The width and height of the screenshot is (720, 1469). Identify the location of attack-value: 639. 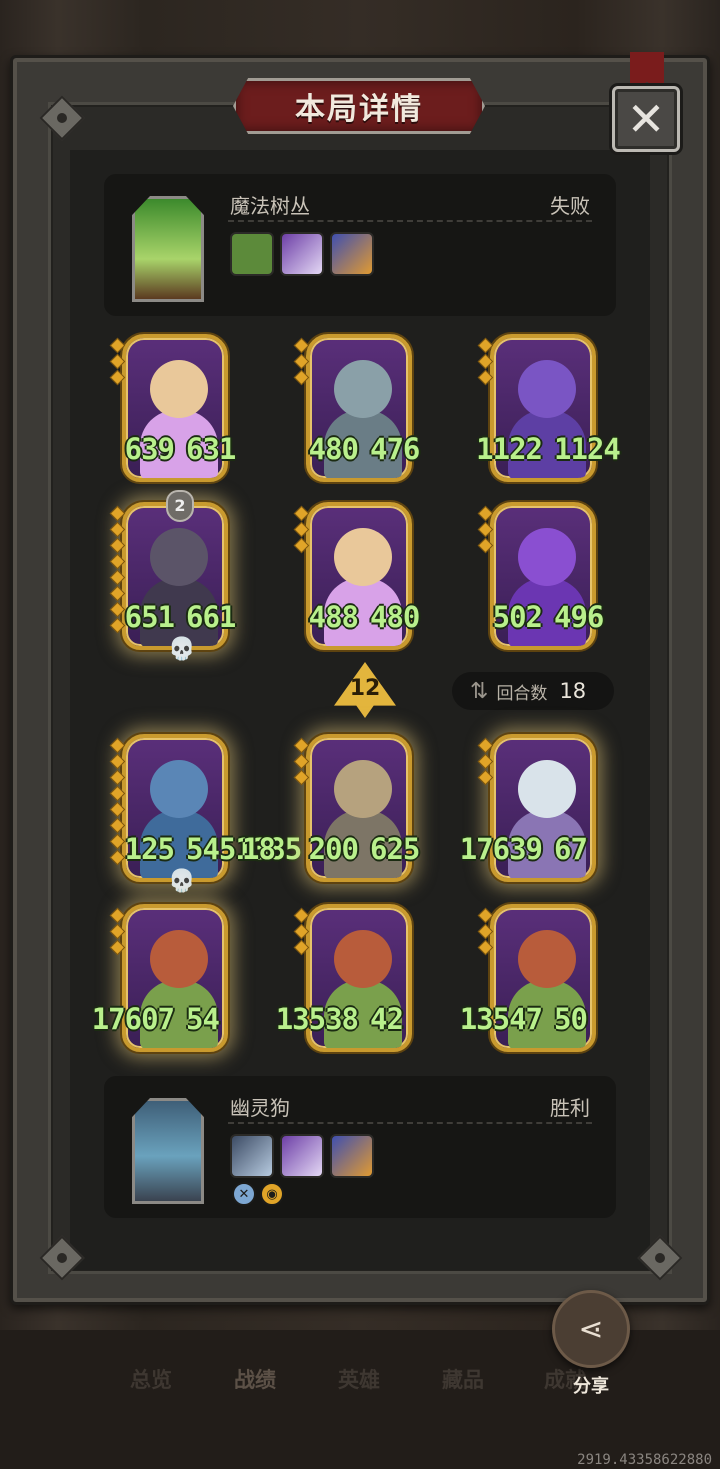
(149, 449).